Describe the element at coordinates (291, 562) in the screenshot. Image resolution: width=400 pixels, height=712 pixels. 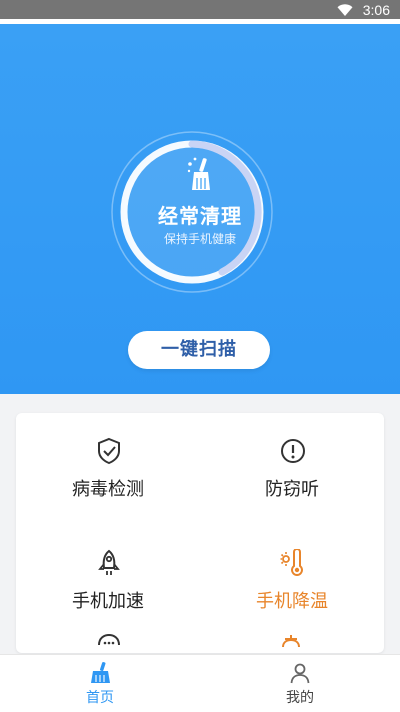
I see `thermometer-icon` at that location.